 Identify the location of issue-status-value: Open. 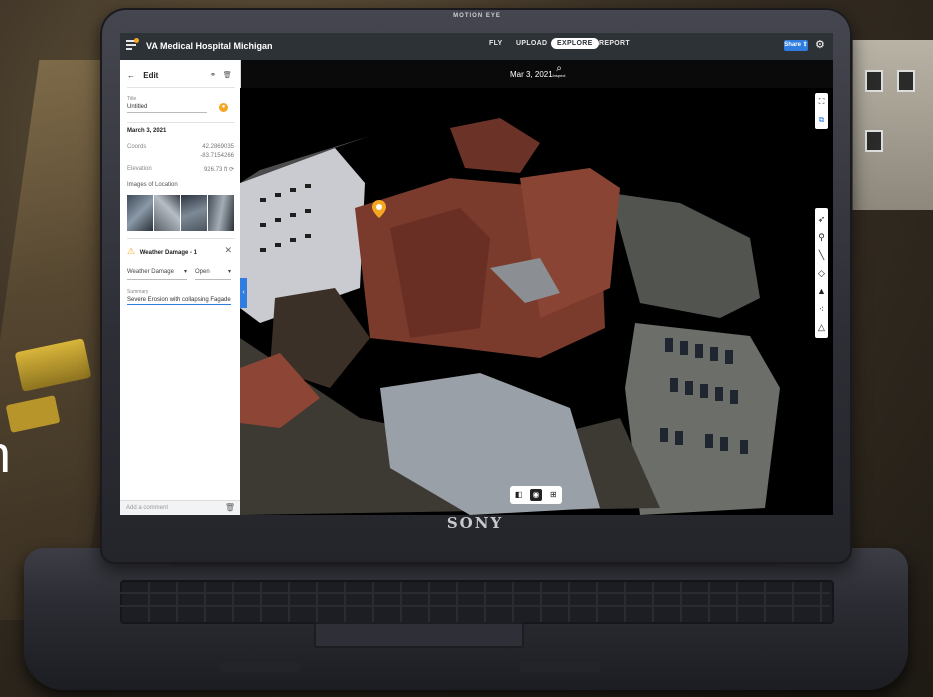
(202, 272).